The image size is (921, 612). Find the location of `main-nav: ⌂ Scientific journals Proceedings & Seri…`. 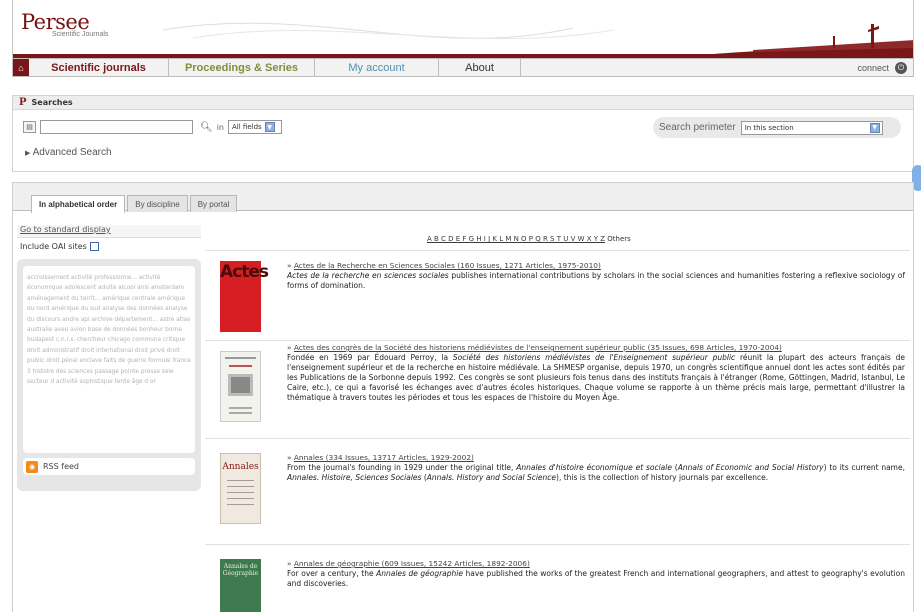

main-nav: ⌂ Scientific journals Proceedings & Seri… is located at coordinates (463, 67).